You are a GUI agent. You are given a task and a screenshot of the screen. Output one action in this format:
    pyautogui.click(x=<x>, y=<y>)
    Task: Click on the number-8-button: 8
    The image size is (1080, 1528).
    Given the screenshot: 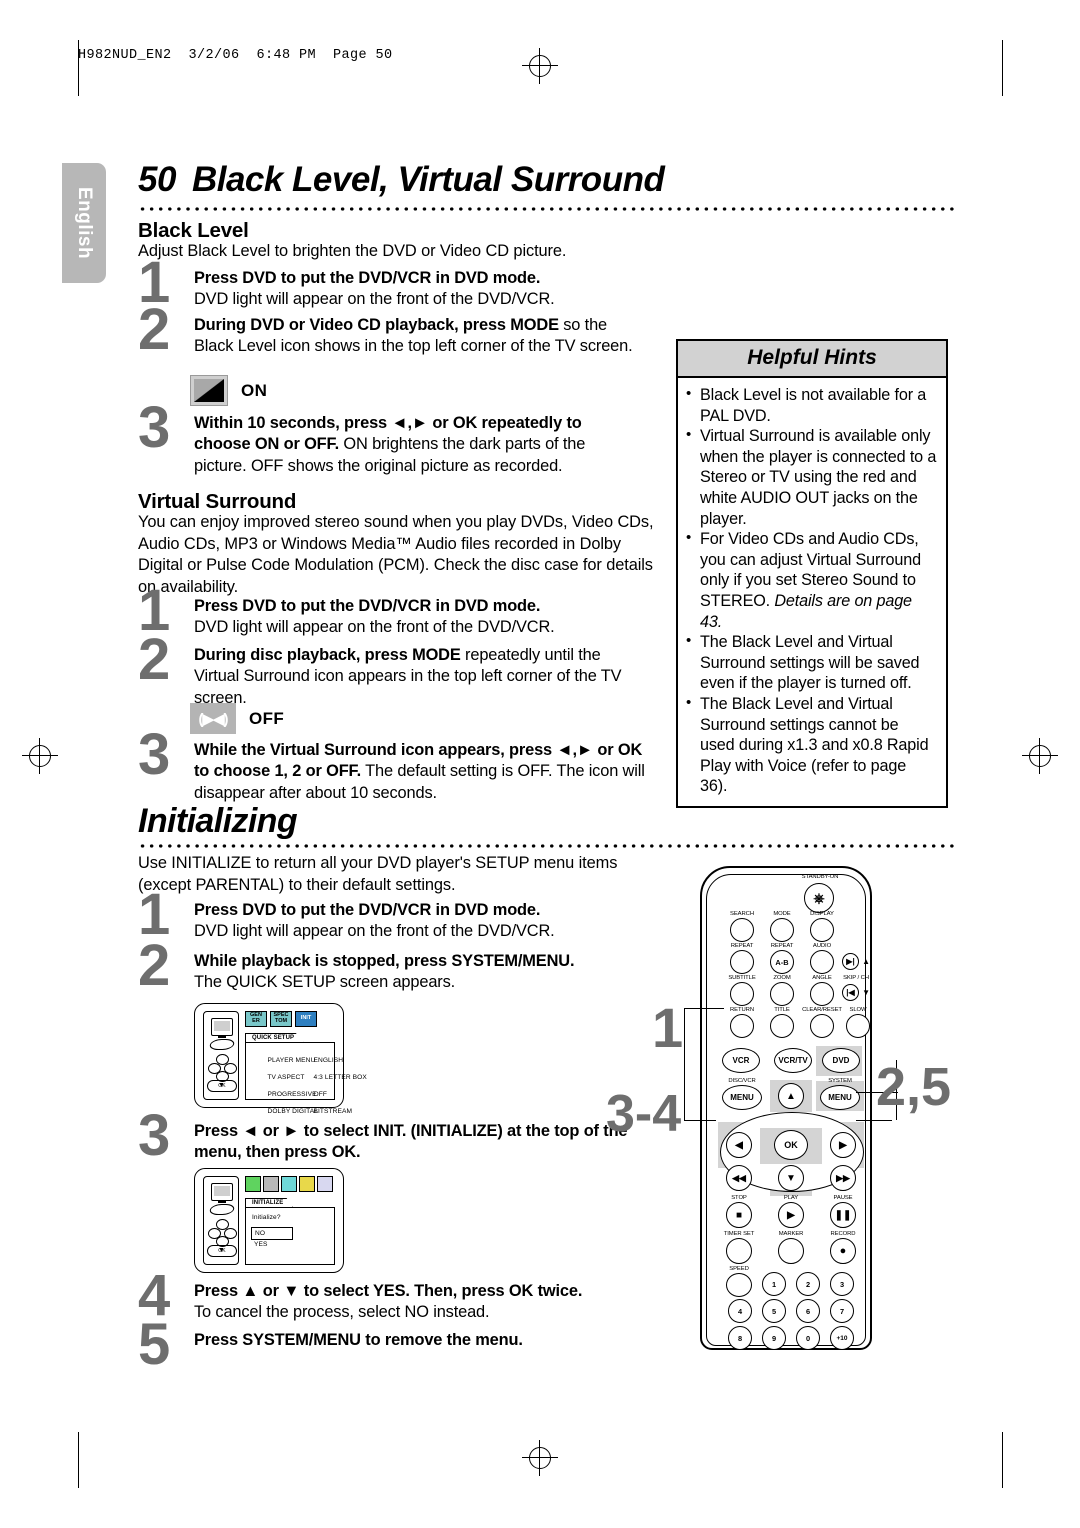 What is the action you would take?
    pyautogui.click(x=740, y=1338)
    